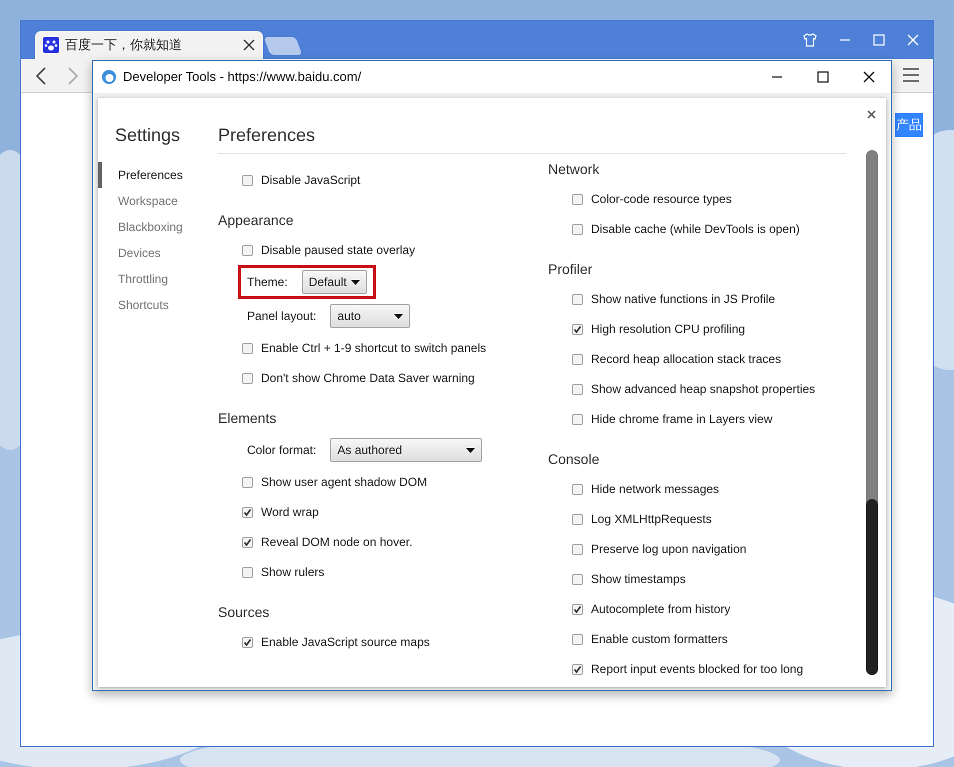 The width and height of the screenshot is (954, 767). Describe the element at coordinates (344, 482) in the screenshot. I see `checkbox-label: Show user agent shadow DOM` at that location.